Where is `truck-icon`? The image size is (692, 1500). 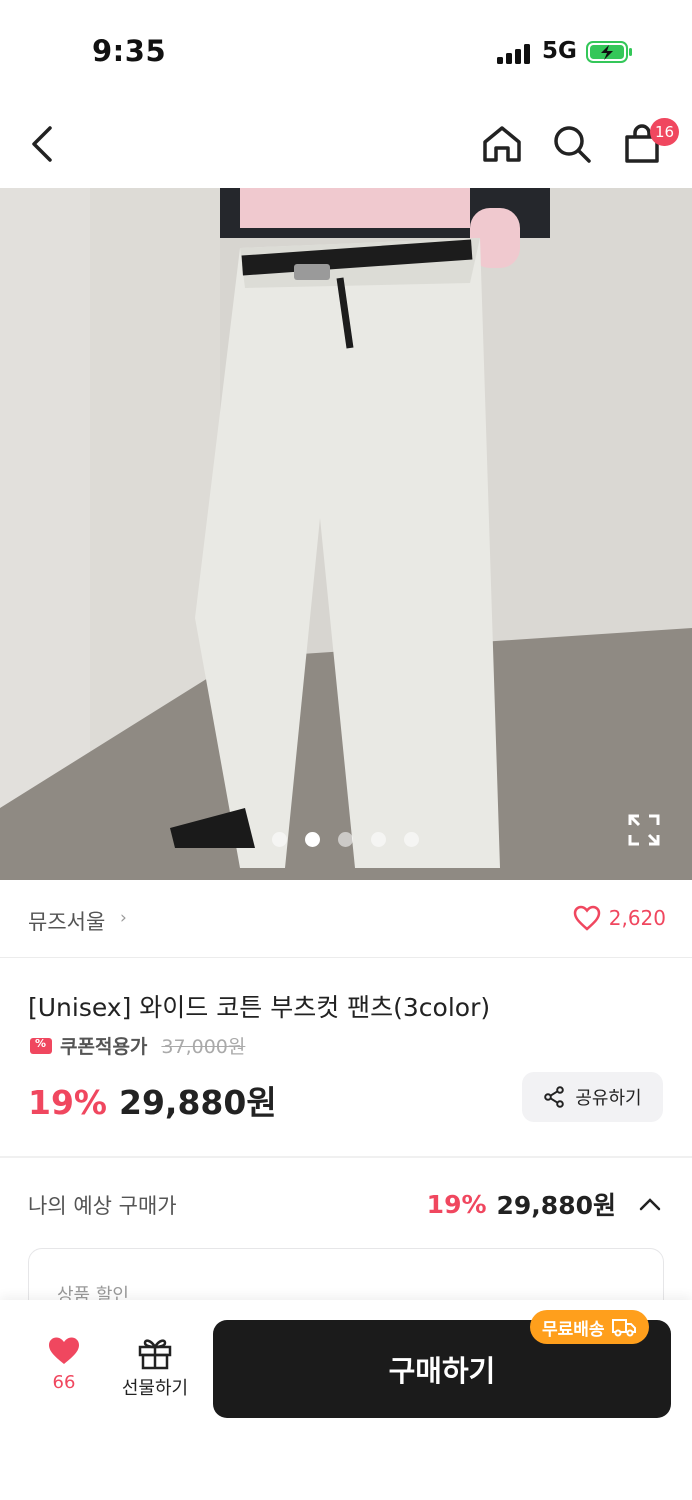
truck-icon is located at coordinates (623, 1328).